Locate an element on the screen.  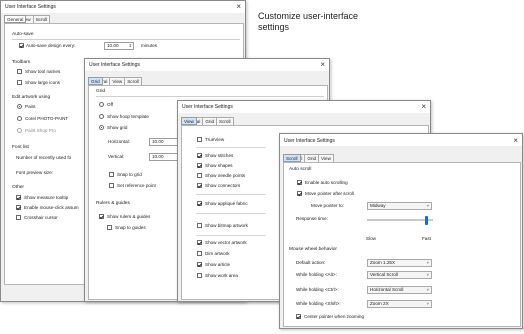
slider-min-label: Slow is located at coordinates (371, 238).